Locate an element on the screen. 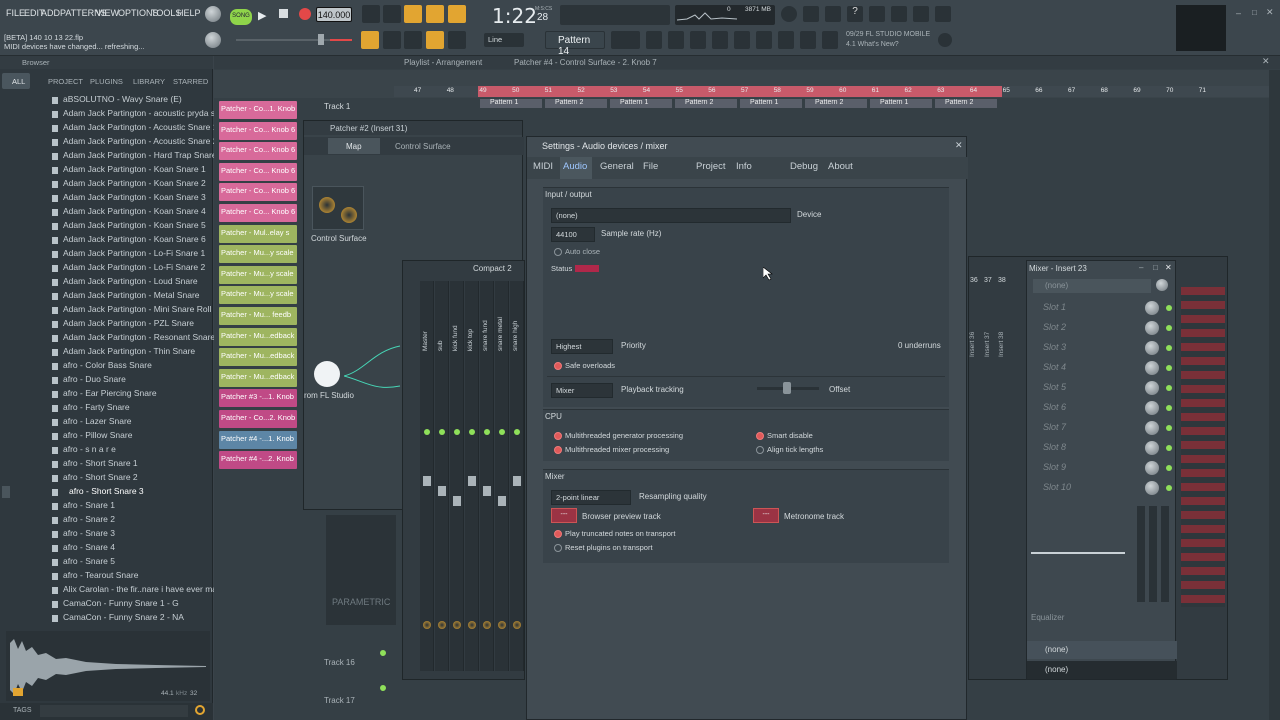  automation-clip: Patcher - Mu...y scale is located at coordinates (258, 254).